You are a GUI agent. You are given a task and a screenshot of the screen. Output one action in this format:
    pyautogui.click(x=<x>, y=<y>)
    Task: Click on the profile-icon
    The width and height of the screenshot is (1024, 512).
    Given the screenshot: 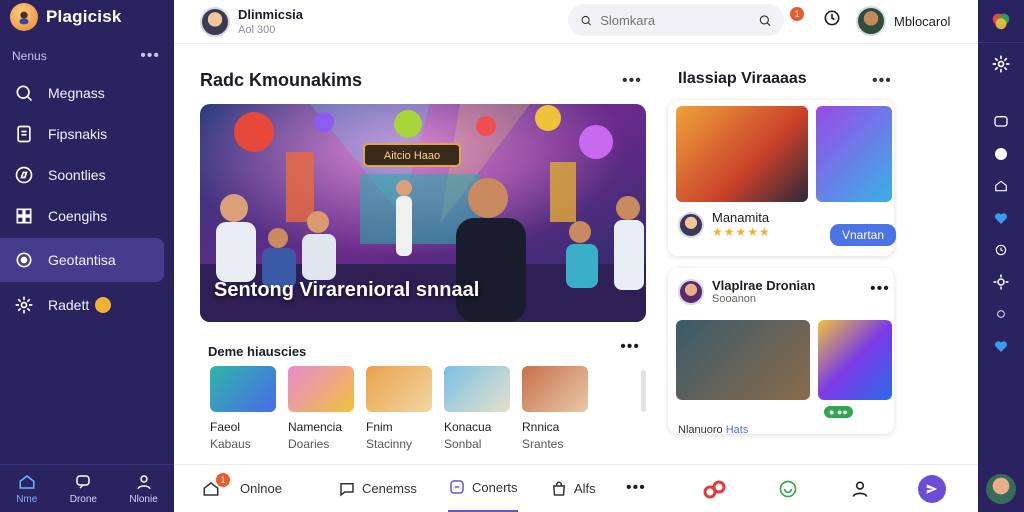 What is the action you would take?
    pyautogui.click(x=143, y=481)
    